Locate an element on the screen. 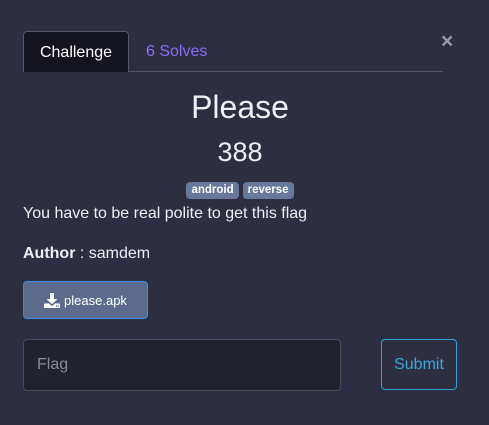  challenge-author: Author : samdem is located at coordinates (86, 254).